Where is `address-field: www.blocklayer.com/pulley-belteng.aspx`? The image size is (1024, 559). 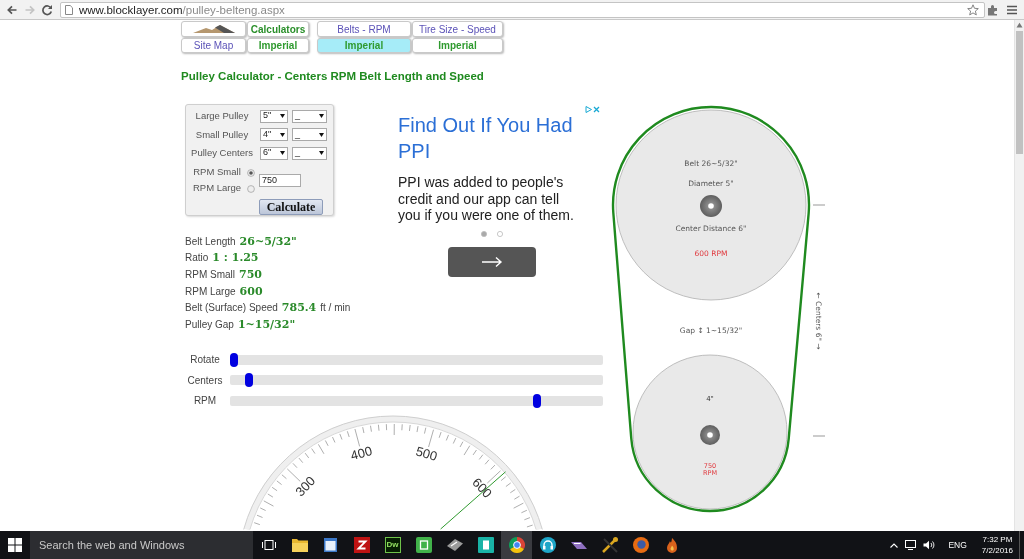 address-field: www.blocklayer.com/pulley-belteng.aspx is located at coordinates (522, 9).